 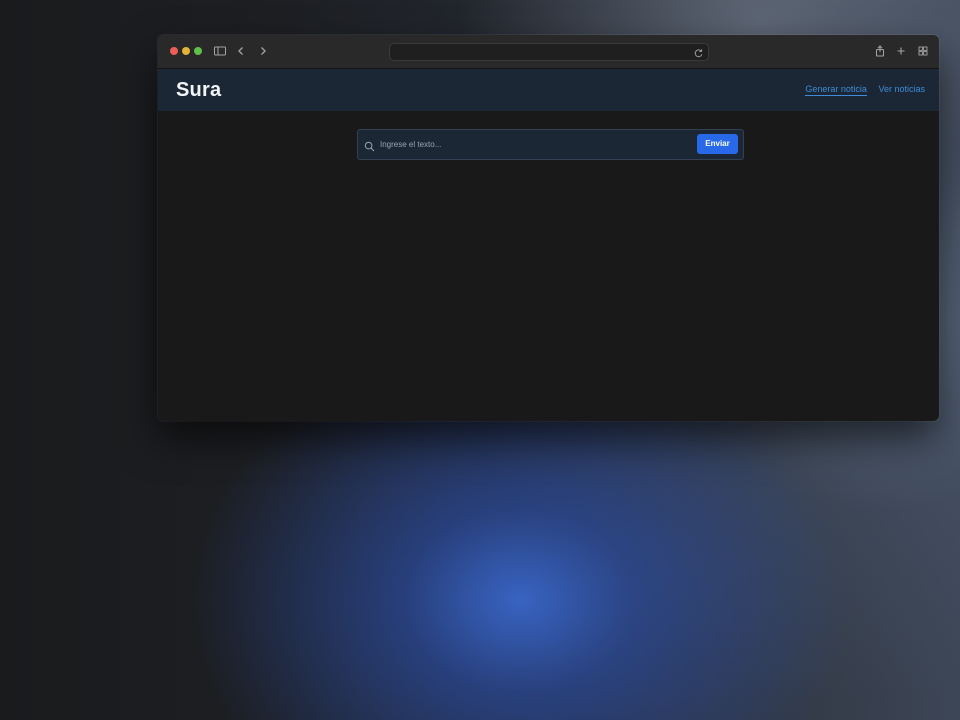 What do you see at coordinates (199, 90) in the screenshot?
I see `brand-title: Sura` at bounding box center [199, 90].